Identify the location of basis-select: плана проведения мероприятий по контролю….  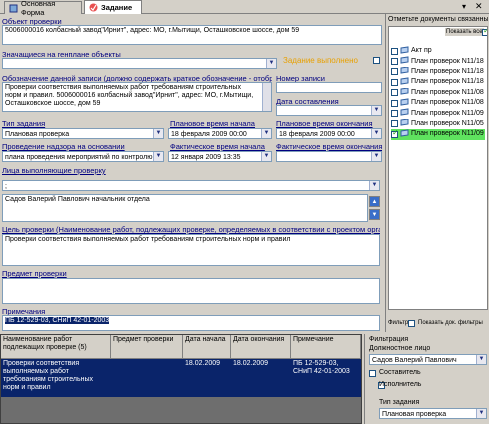
(83, 156).